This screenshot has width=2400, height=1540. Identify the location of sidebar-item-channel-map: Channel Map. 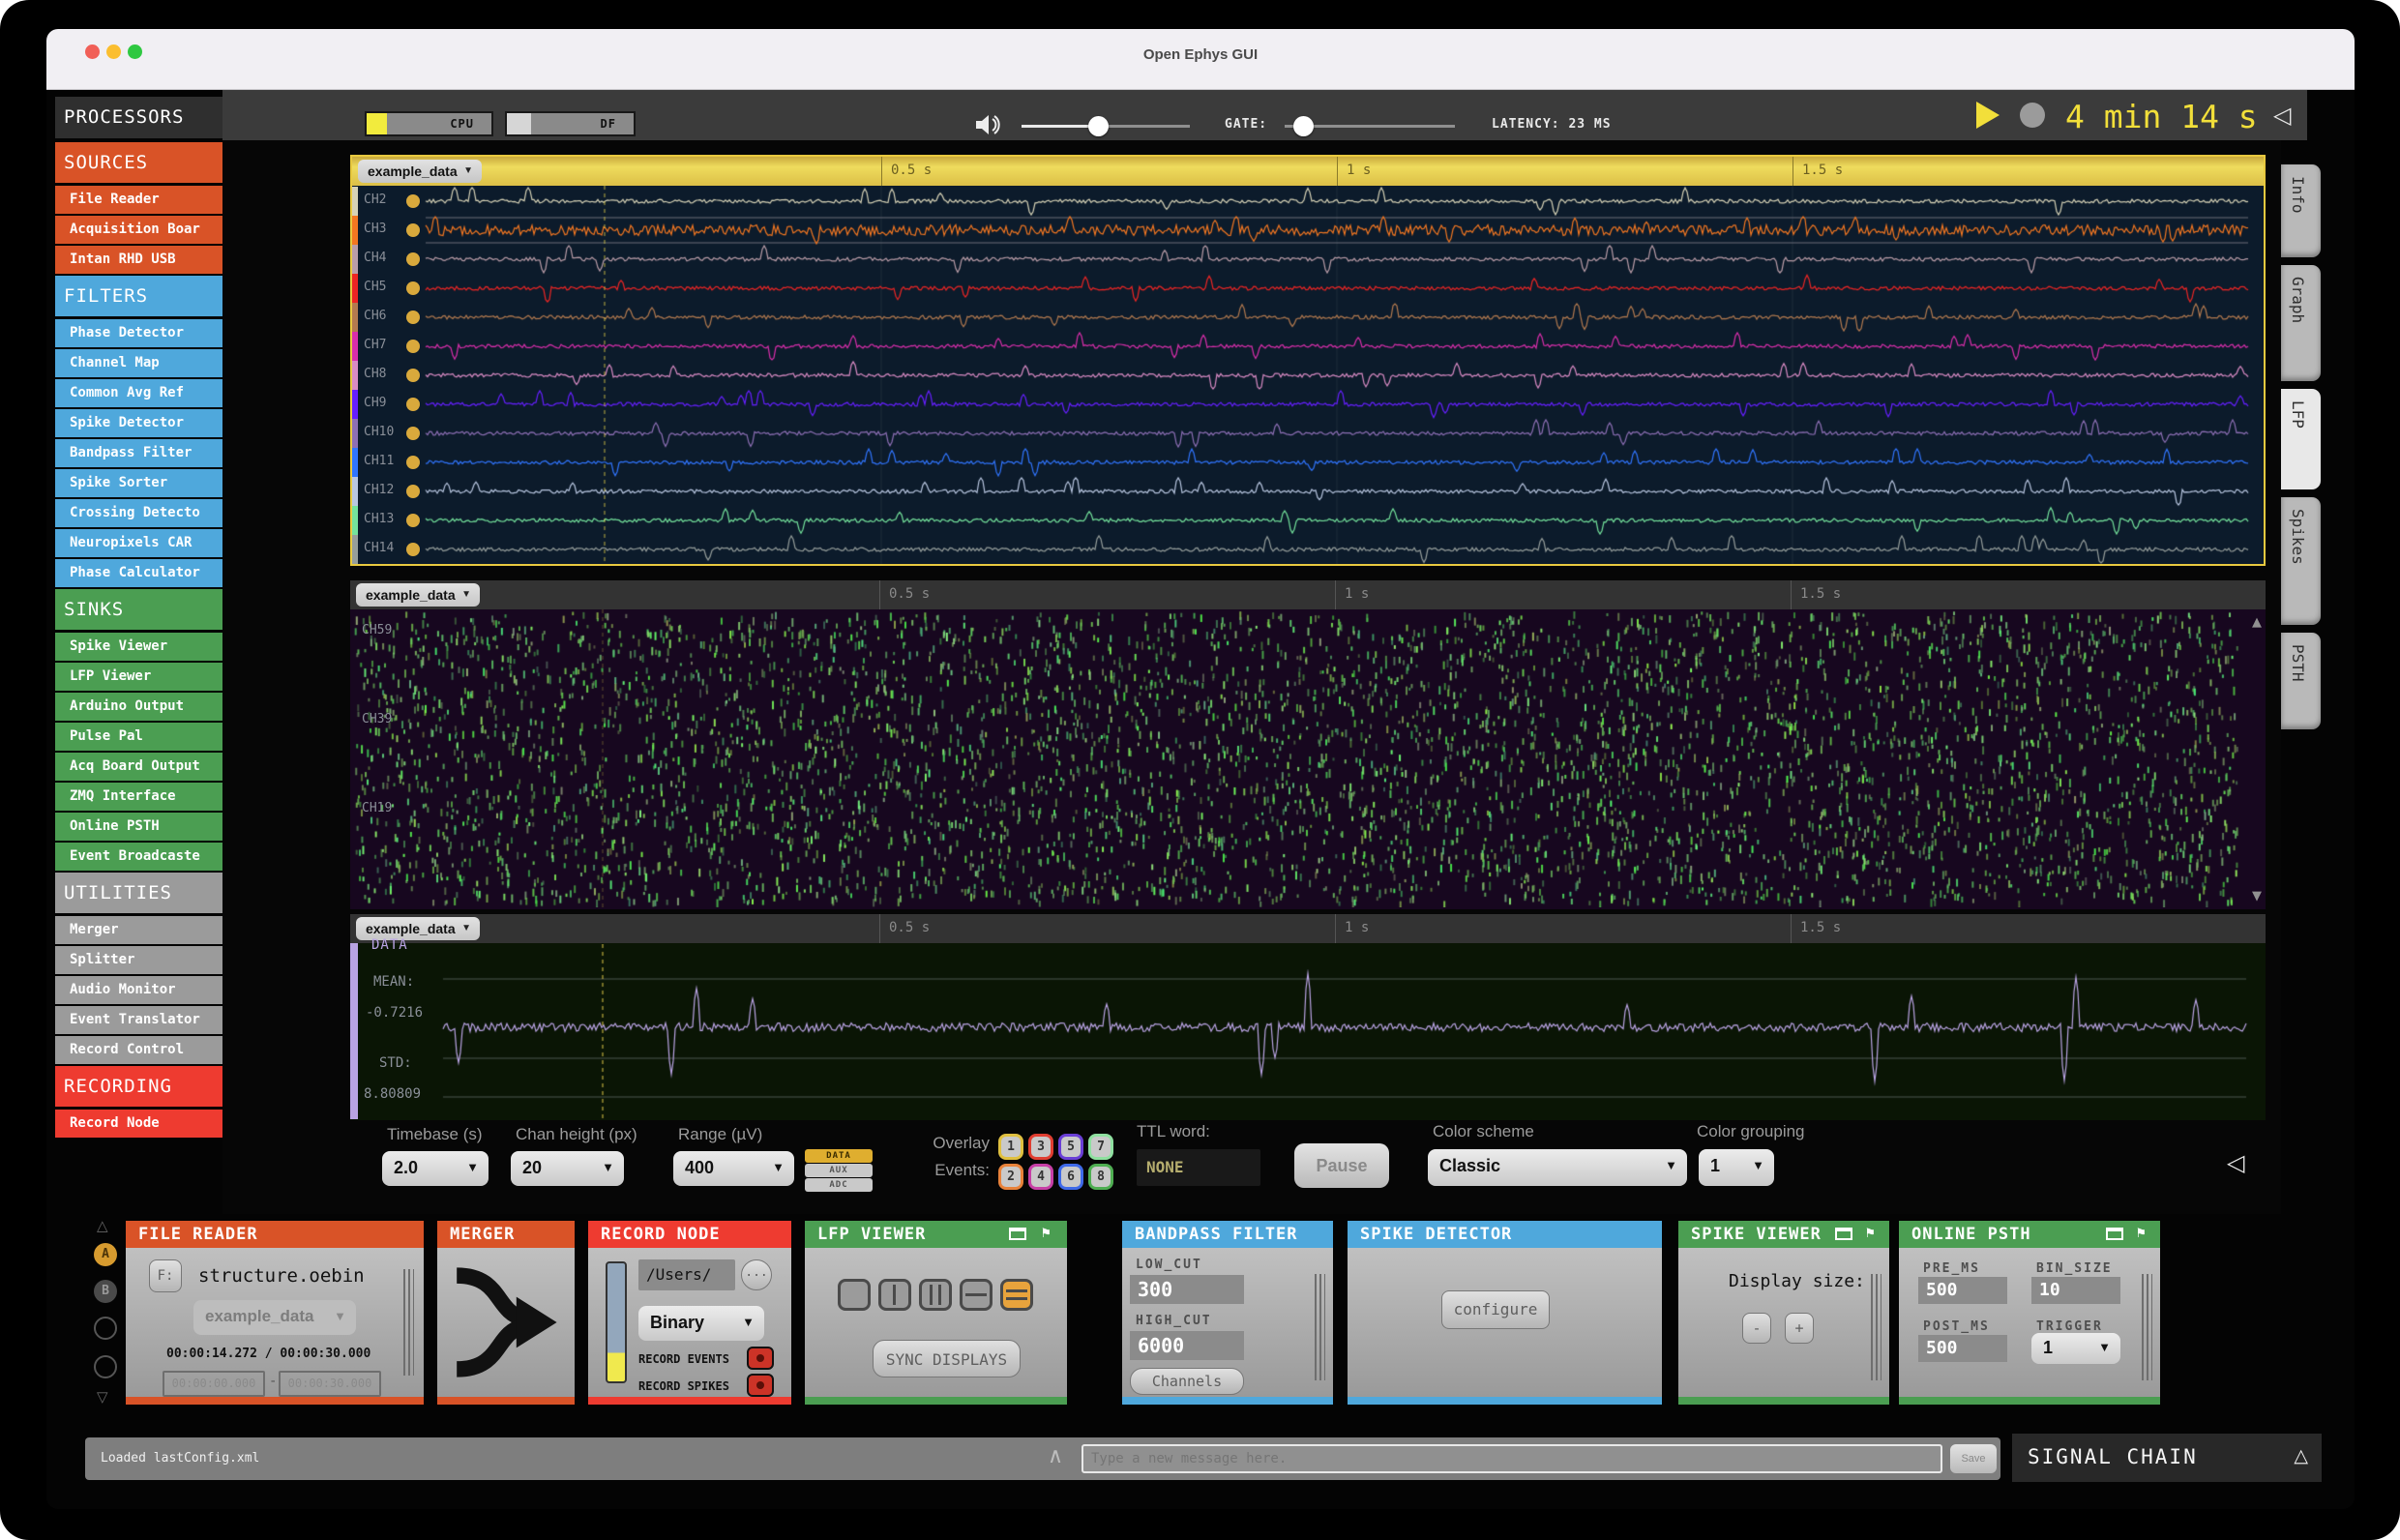
(138, 363).